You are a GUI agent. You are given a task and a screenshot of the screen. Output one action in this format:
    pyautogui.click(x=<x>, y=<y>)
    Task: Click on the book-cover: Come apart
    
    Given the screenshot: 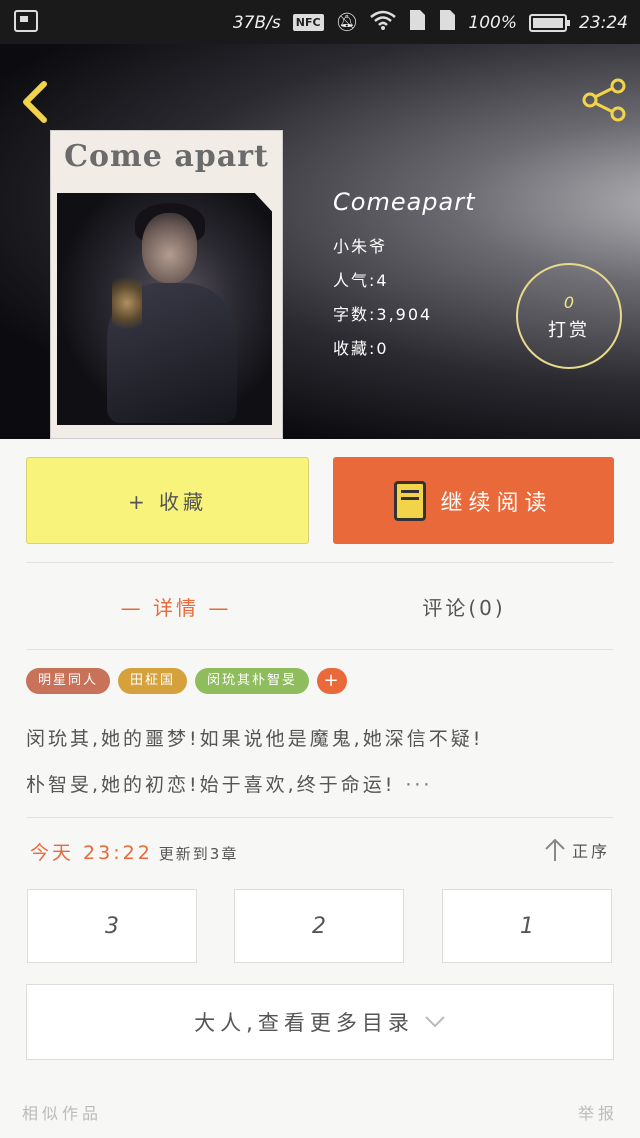 What is the action you would take?
    pyautogui.click(x=166, y=284)
    